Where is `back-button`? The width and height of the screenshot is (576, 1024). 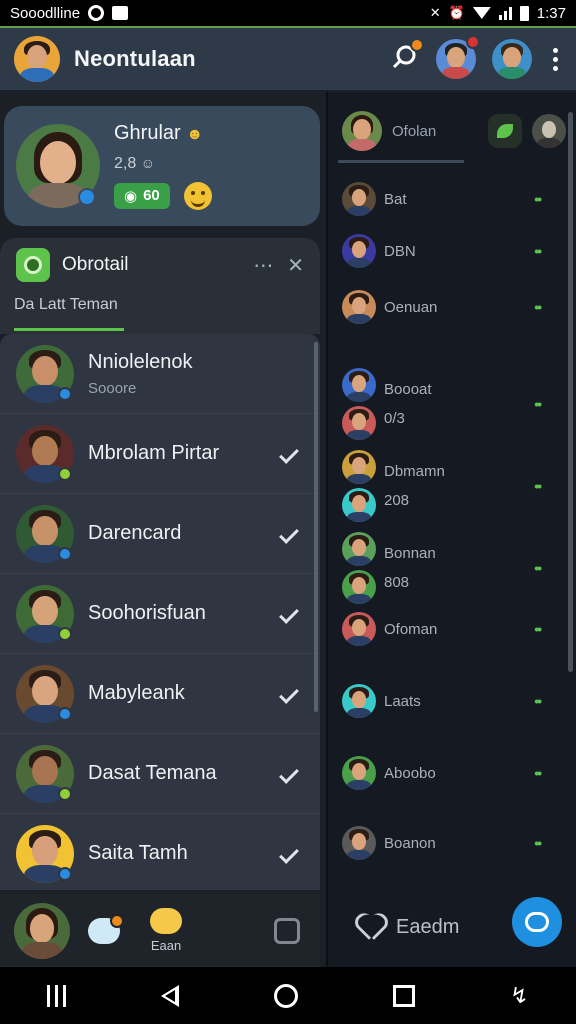
back-button is located at coordinates (170, 995).